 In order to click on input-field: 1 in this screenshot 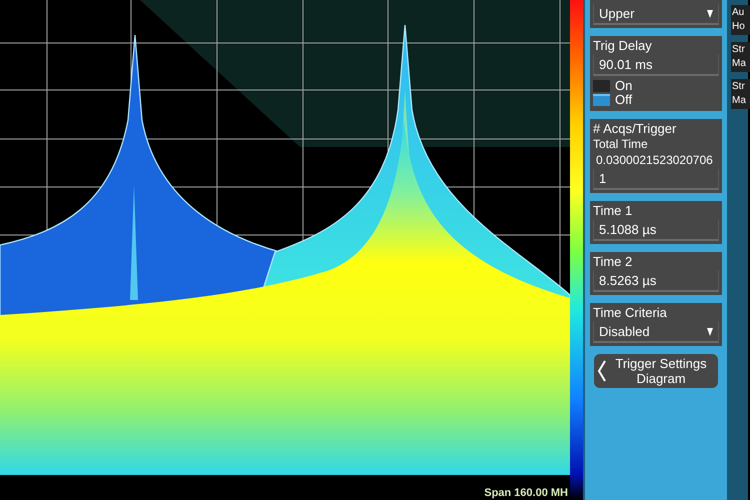, I will do `click(656, 179)`.